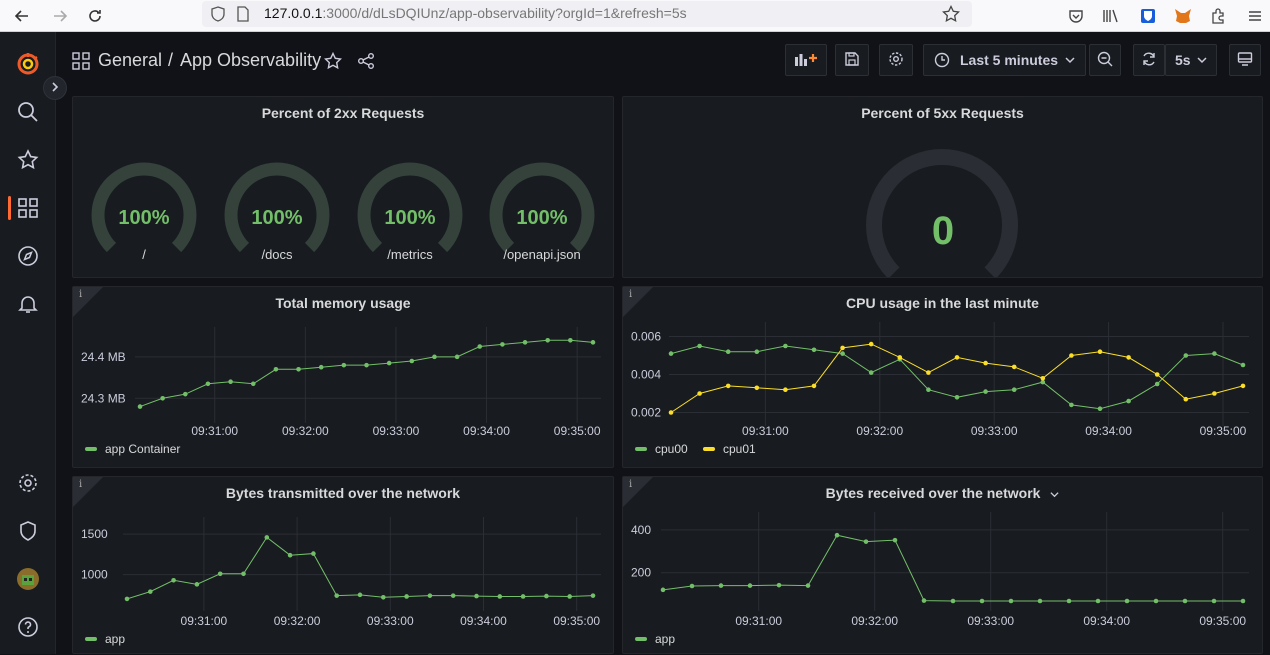 Image resolution: width=1270 pixels, height=655 pixels. What do you see at coordinates (28, 531) in the screenshot?
I see `server-admin-shield-icon` at bounding box center [28, 531].